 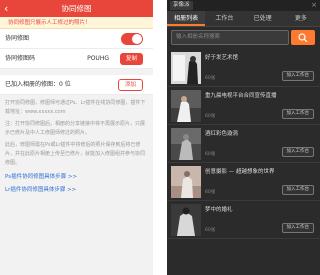 I want to click on notice-banner: 协同修图只展示人工修过的照片！, so click(x=76, y=23).